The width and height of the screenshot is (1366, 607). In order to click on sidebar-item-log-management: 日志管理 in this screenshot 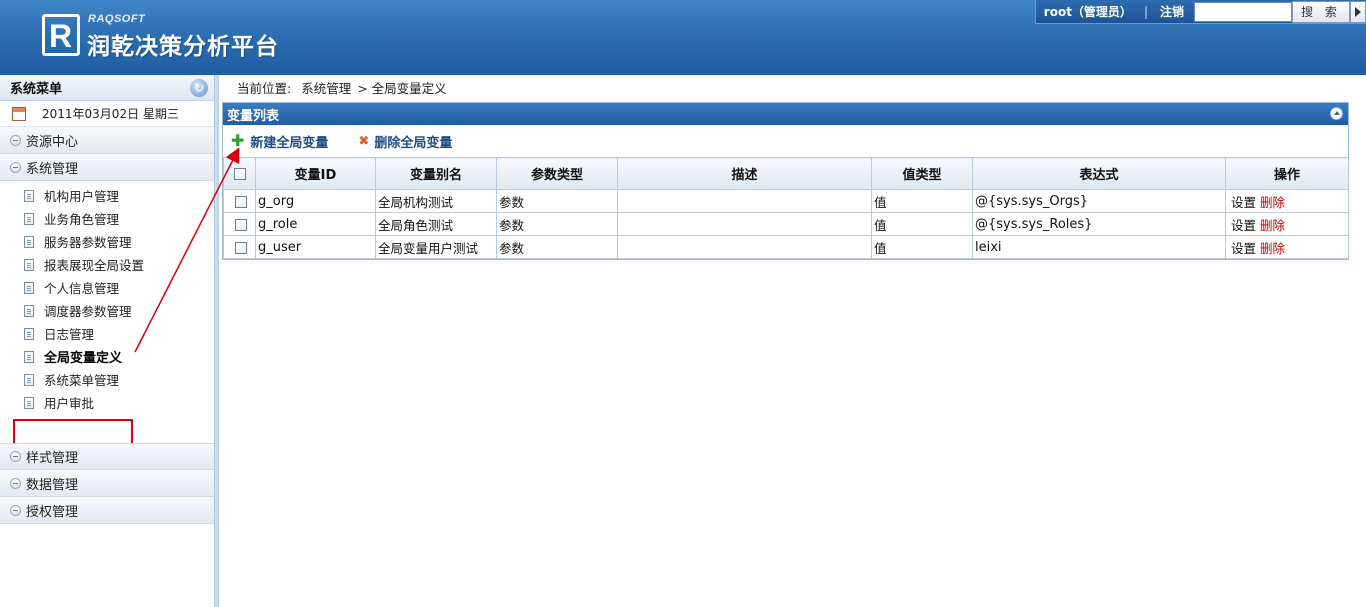, I will do `click(107, 333)`.